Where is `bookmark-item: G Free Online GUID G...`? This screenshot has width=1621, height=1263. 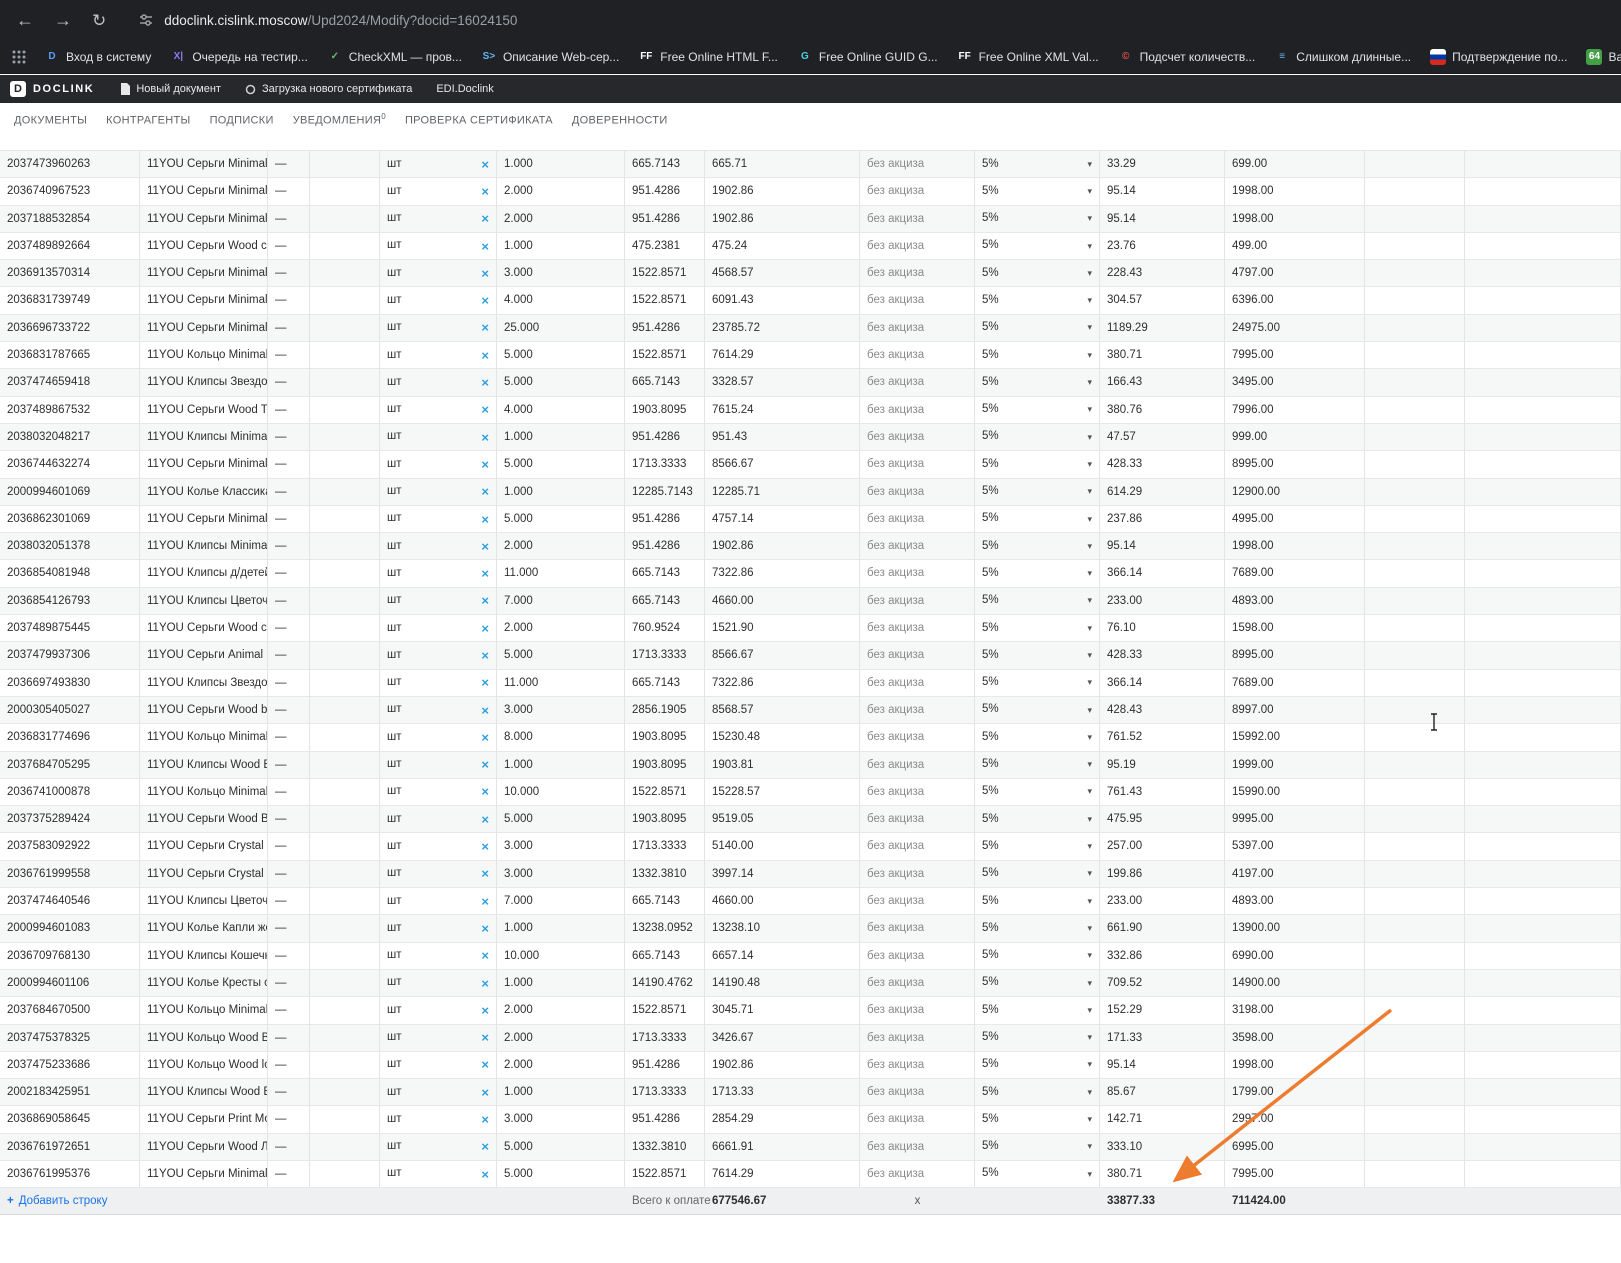
bookmark-item: G Free Online GUID G... is located at coordinates (867, 57).